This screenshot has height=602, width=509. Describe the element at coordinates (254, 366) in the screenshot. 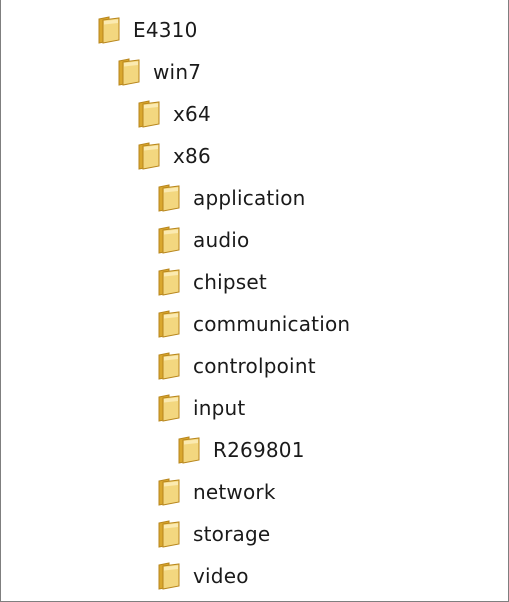

I see `tree-node-label: controlpoint` at that location.